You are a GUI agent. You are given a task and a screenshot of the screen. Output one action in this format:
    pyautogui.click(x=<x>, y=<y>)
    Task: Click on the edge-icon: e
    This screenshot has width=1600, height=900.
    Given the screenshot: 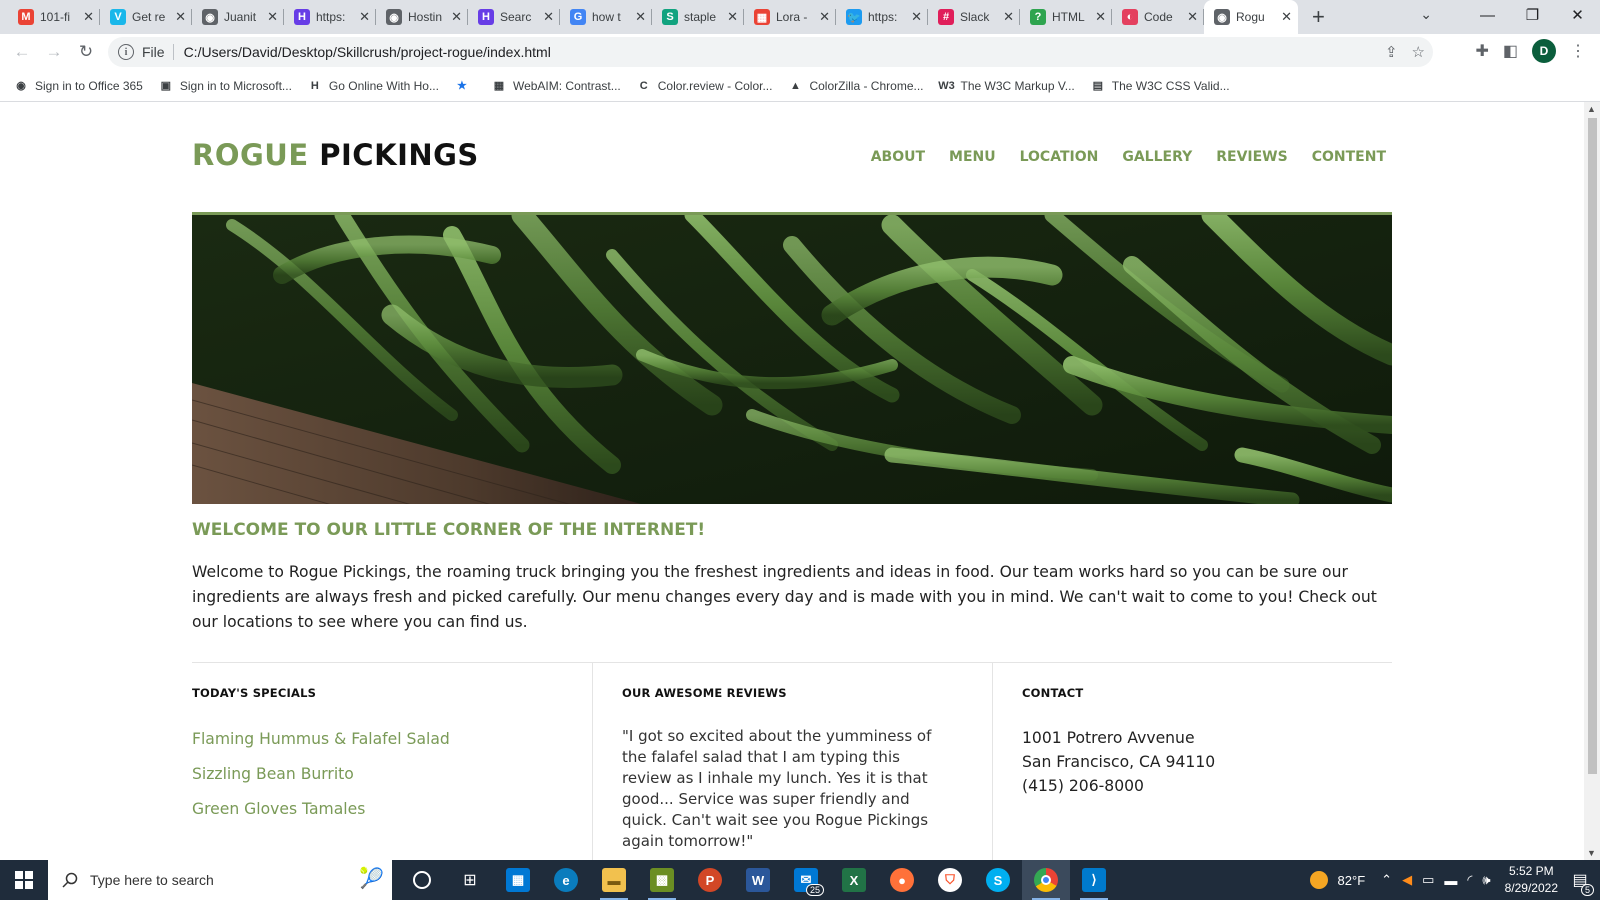 What is the action you would take?
    pyautogui.click(x=566, y=880)
    